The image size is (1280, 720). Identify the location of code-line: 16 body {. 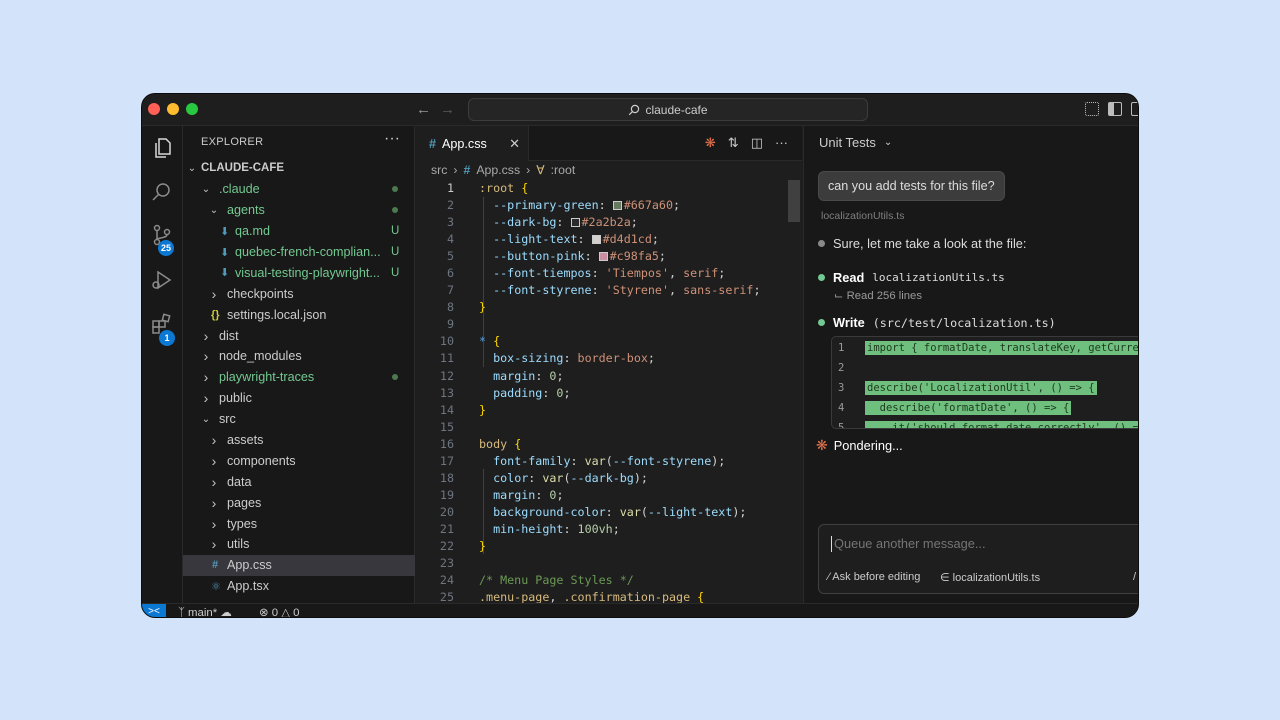
(609, 444).